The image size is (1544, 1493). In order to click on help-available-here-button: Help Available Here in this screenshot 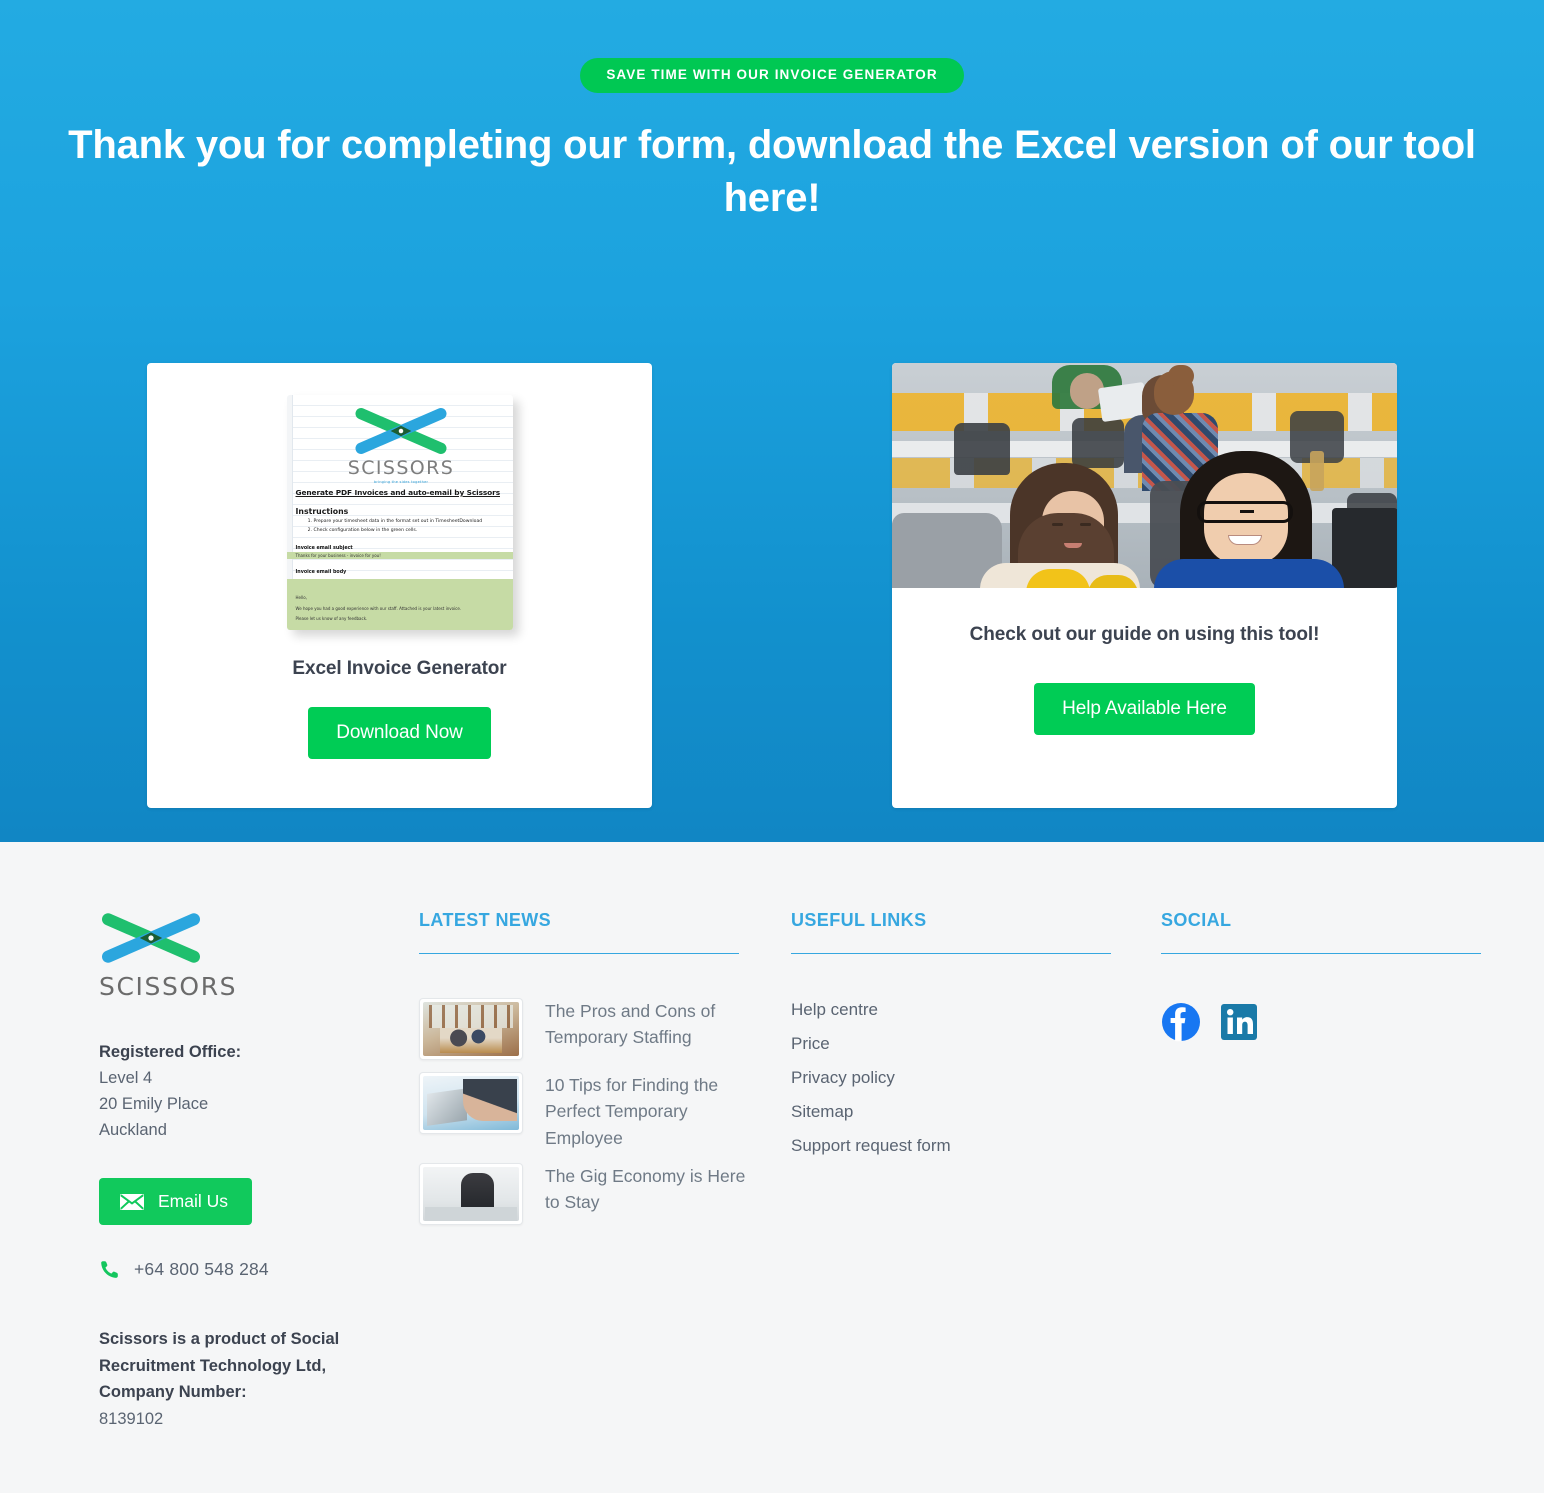, I will do `click(1144, 709)`.